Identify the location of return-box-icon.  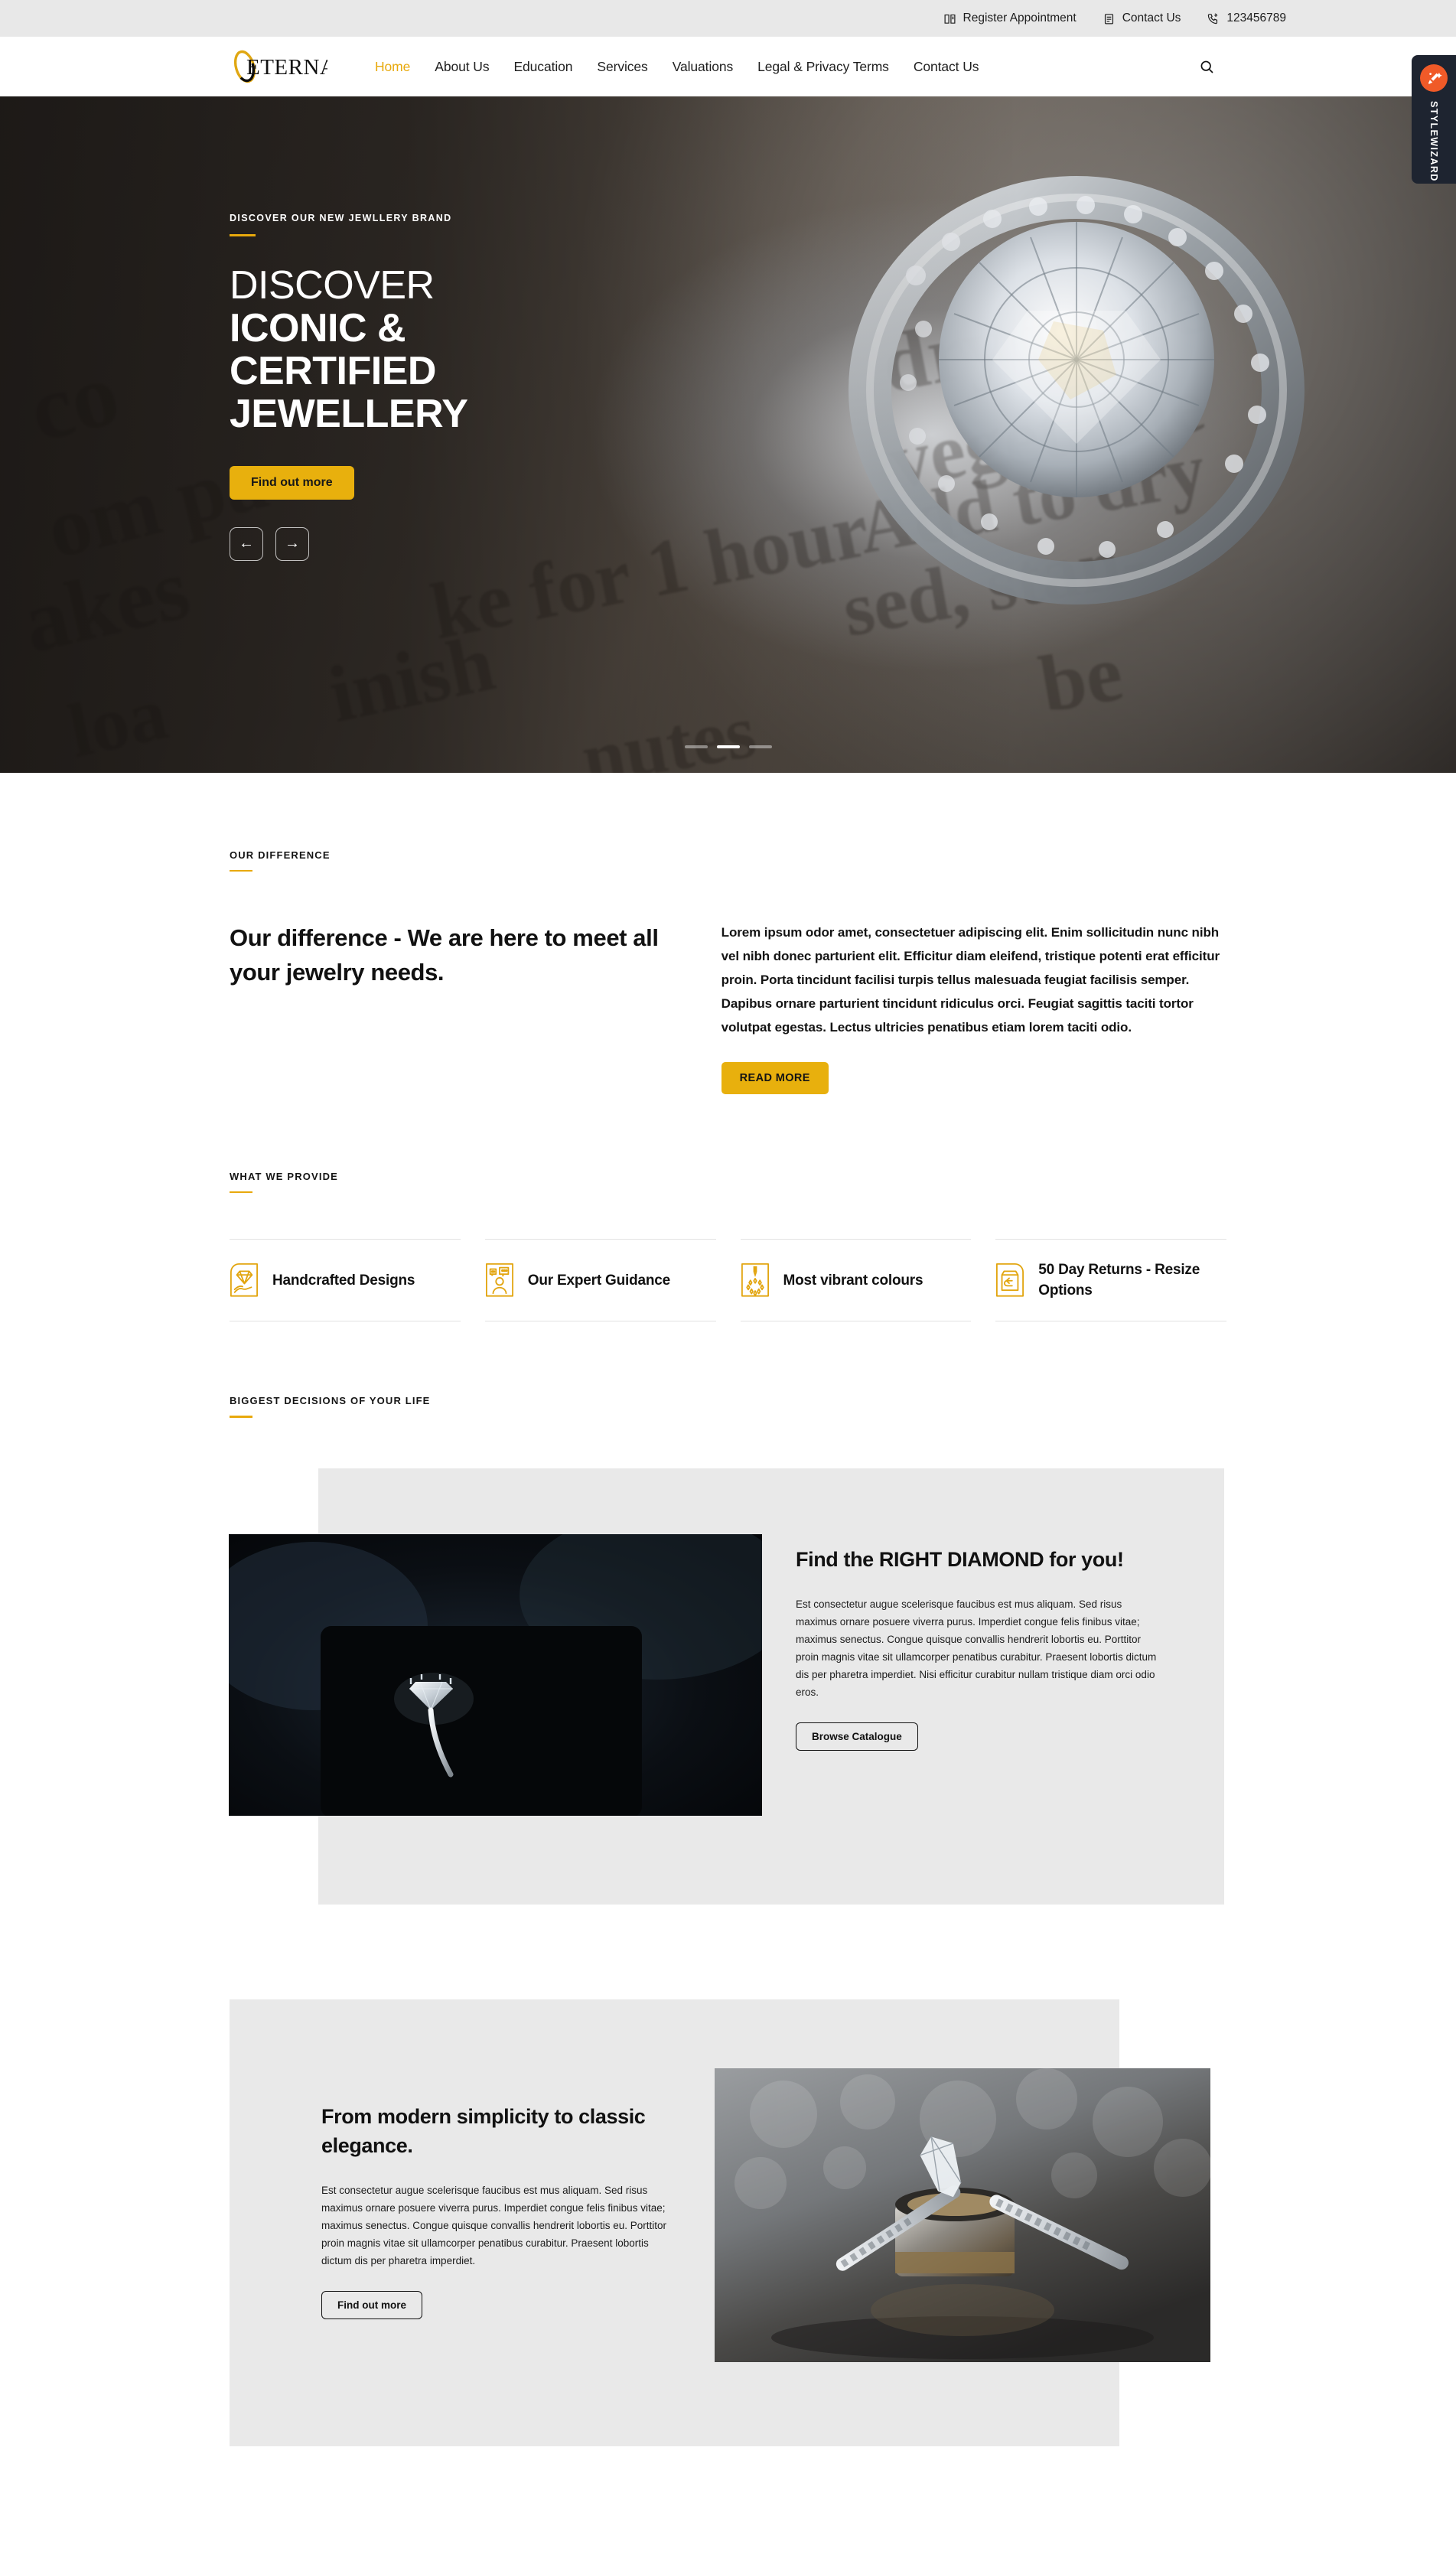
(1009, 1280).